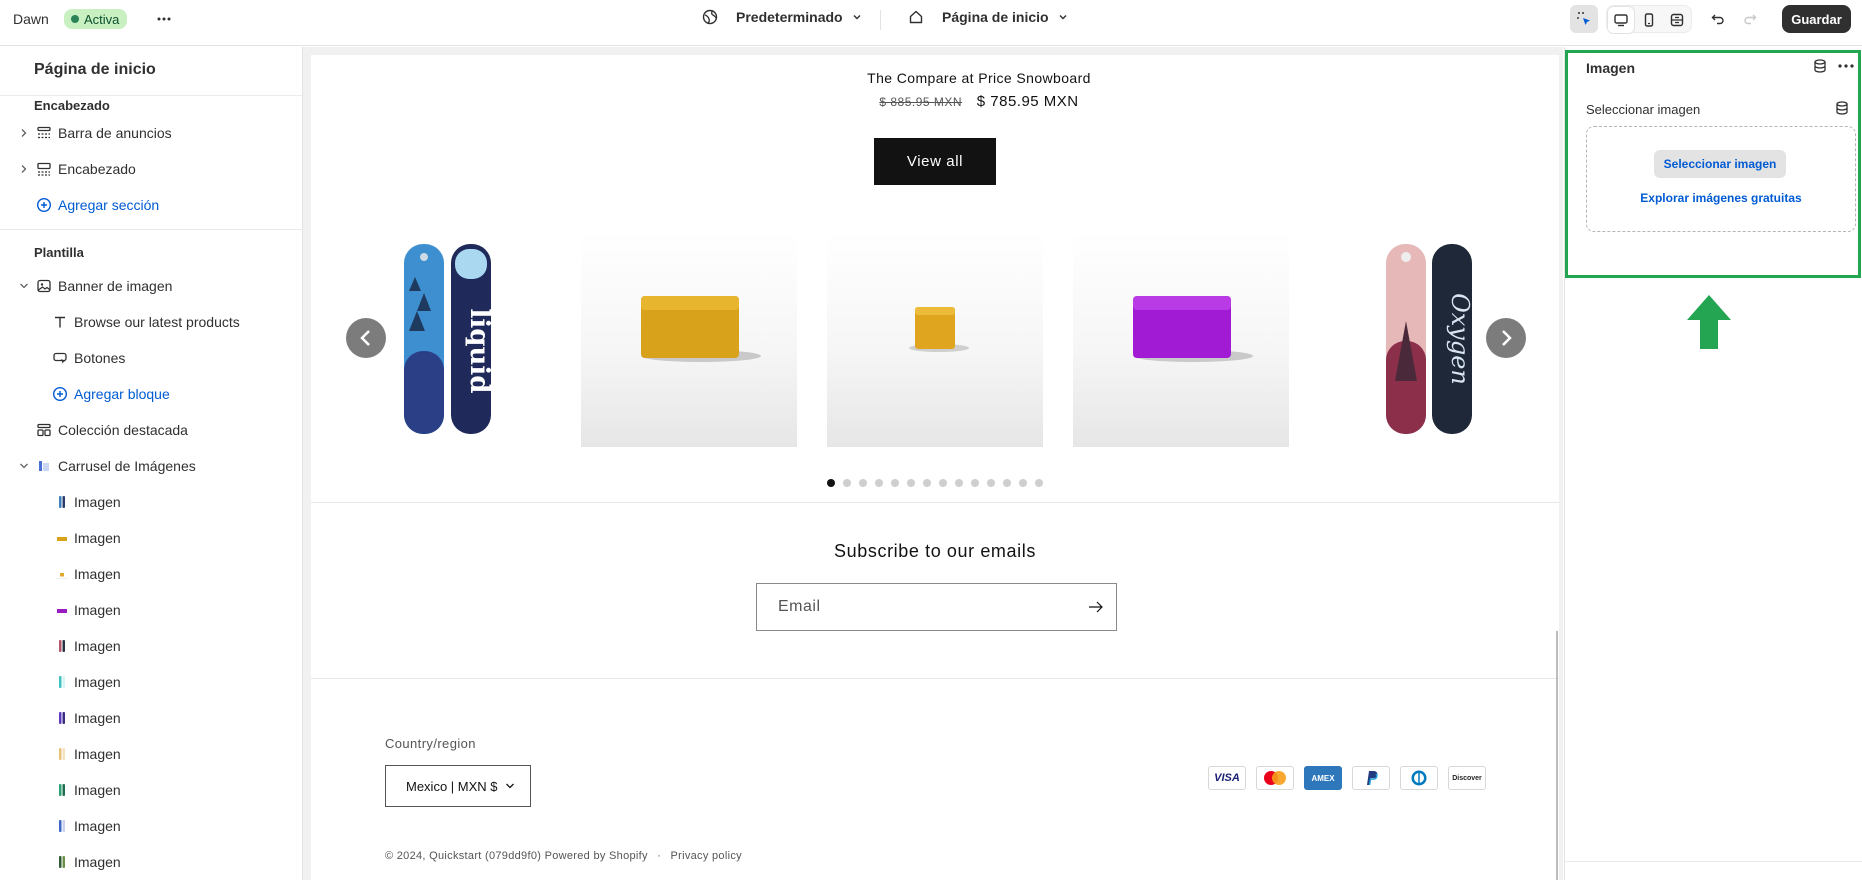  I want to click on desktop-icon, so click(1621, 20).